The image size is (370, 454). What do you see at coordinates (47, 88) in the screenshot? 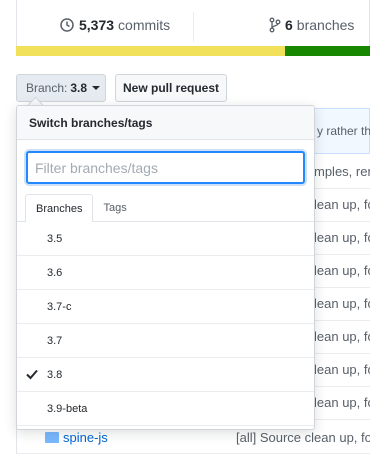
I see `branch-prefix: Branch:` at bounding box center [47, 88].